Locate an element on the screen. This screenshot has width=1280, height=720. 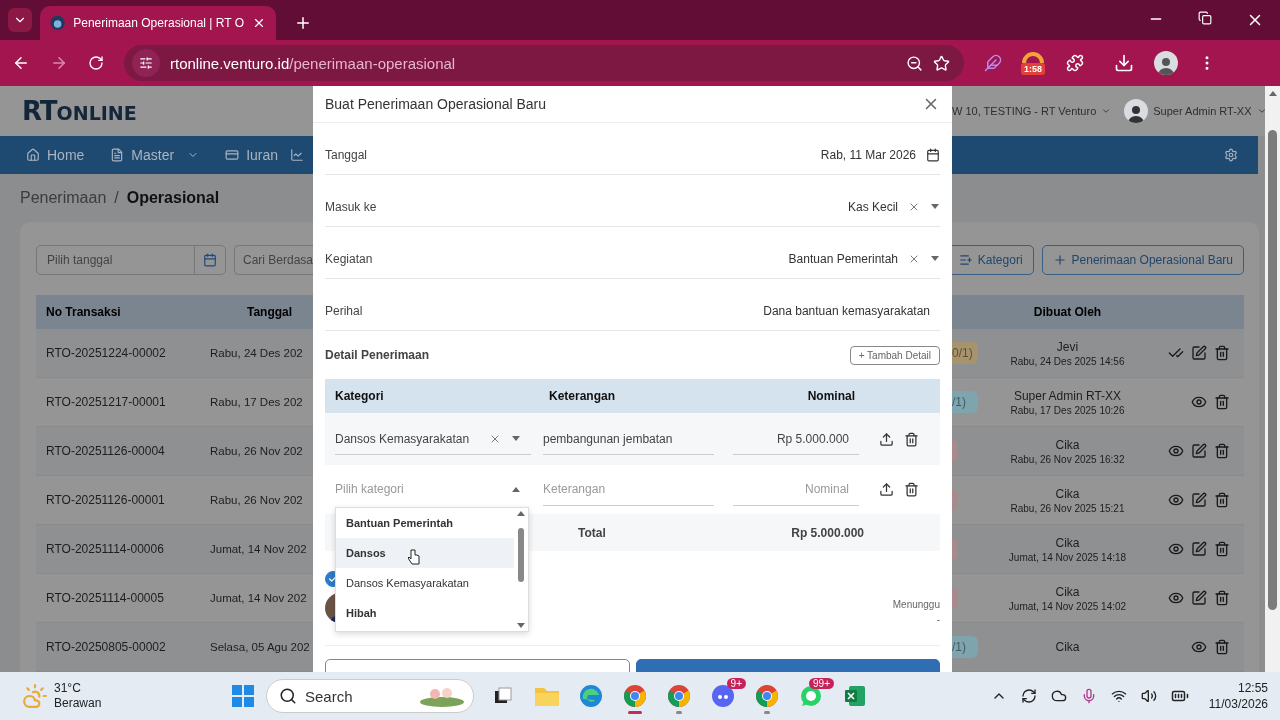
field-value: Rab, 11 Mar 2026 is located at coordinates (868, 154).